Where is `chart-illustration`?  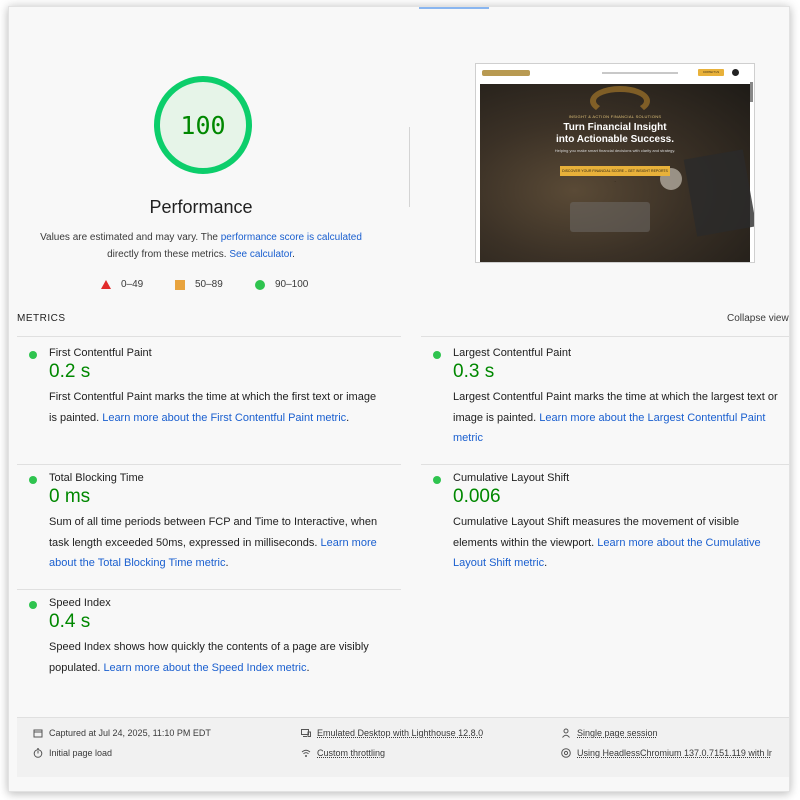 chart-illustration is located at coordinates (620, 101).